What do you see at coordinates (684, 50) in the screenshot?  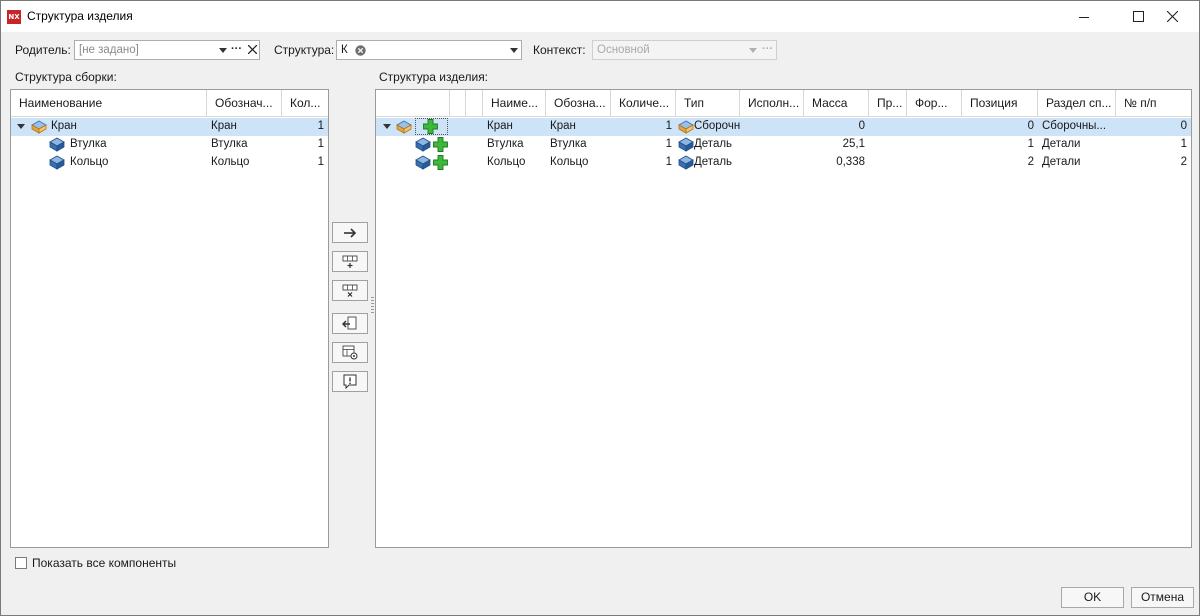 I see `context-field: Основной ···` at bounding box center [684, 50].